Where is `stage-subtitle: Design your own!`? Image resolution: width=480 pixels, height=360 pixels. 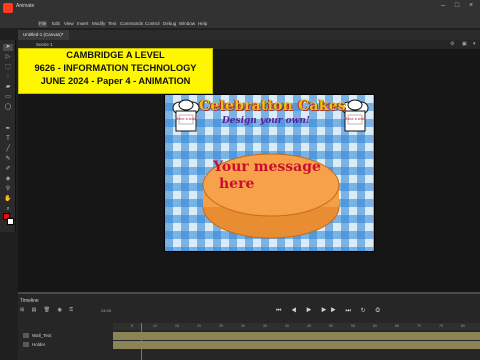 stage-subtitle: Design your own! is located at coordinates (266, 121).